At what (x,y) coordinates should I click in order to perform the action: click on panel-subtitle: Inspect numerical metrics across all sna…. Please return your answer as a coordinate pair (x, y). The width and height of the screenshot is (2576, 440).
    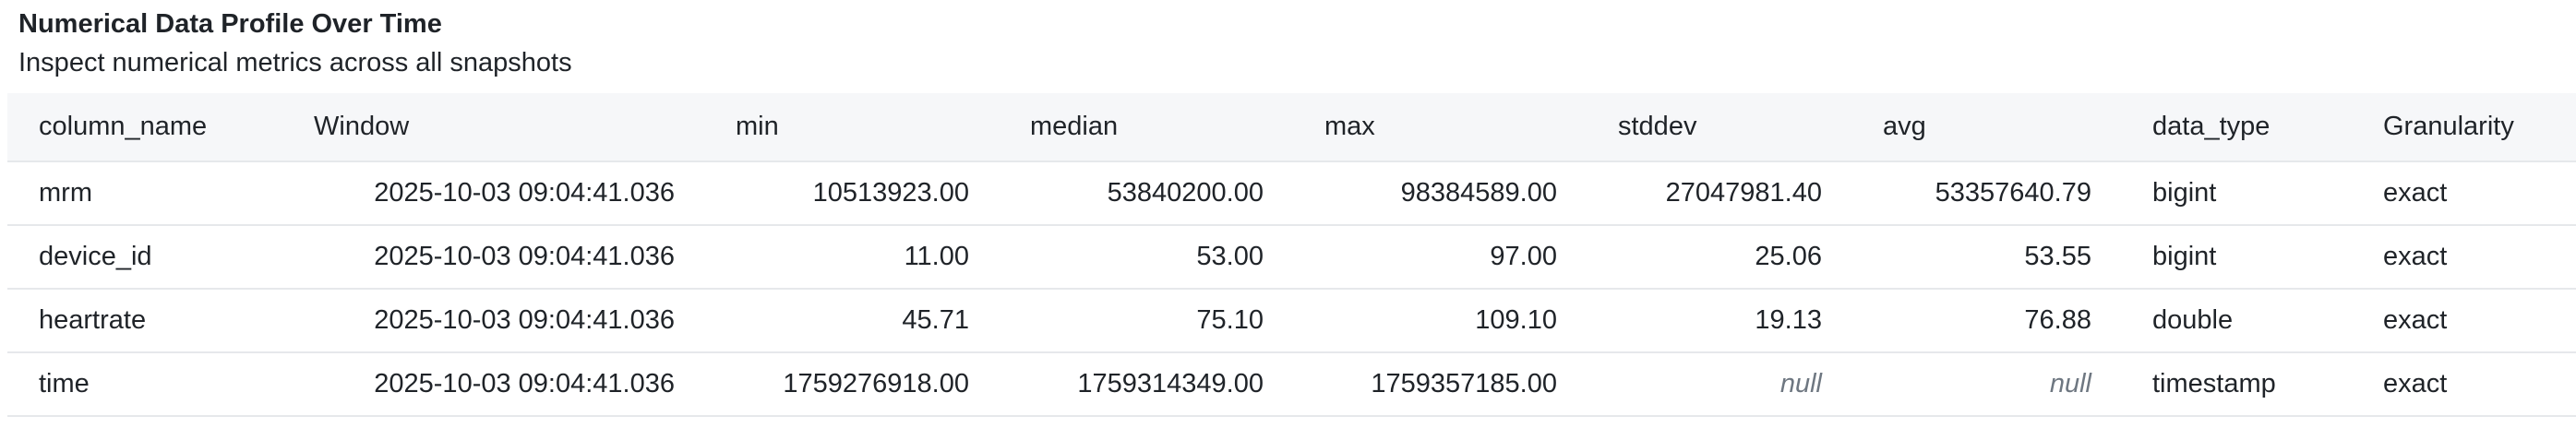
    Looking at the image, I should click on (295, 62).